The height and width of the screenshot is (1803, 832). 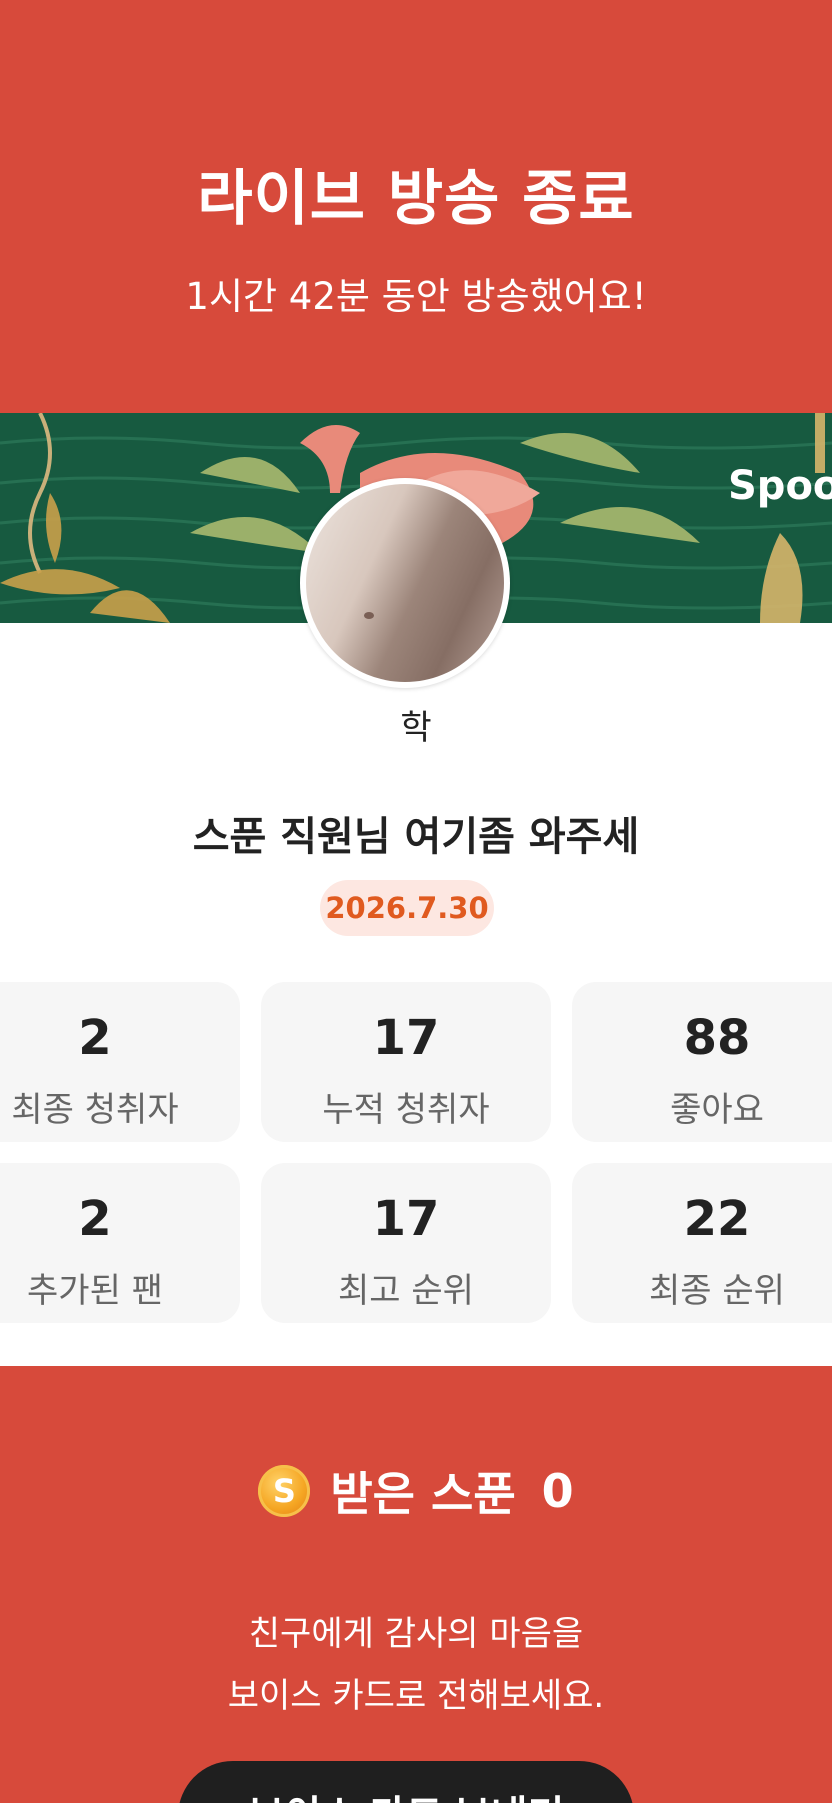 I want to click on avatar, so click(x=405, y=583).